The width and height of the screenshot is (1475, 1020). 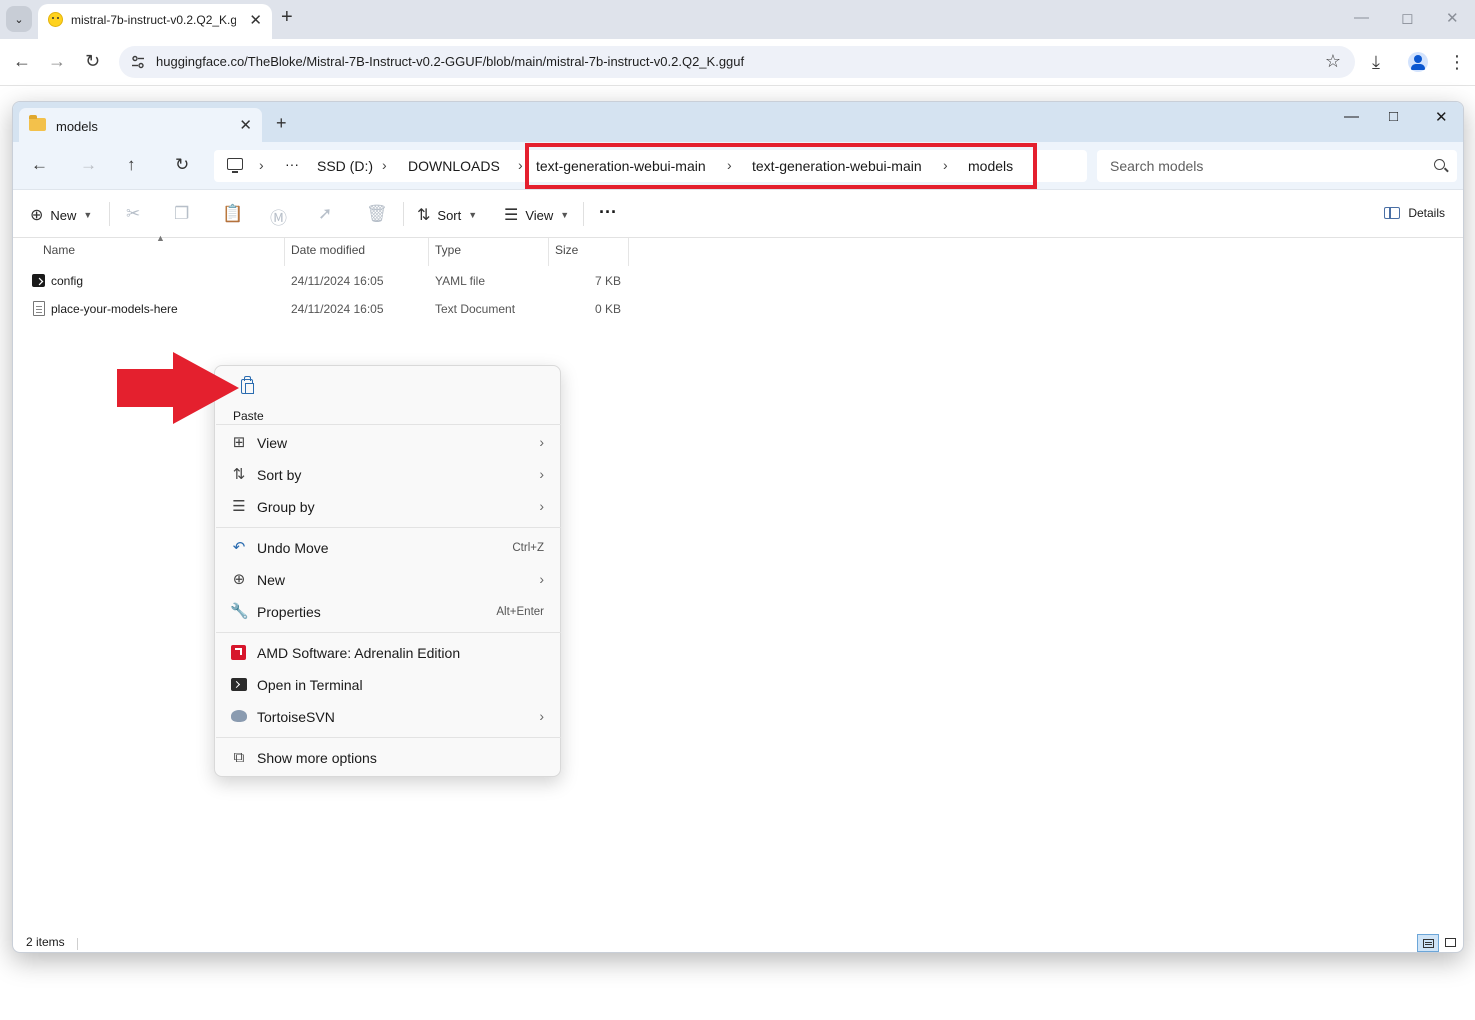 What do you see at coordinates (388, 758) in the screenshot?
I see `menu-item-show-more-options: ⧉ Show more options` at bounding box center [388, 758].